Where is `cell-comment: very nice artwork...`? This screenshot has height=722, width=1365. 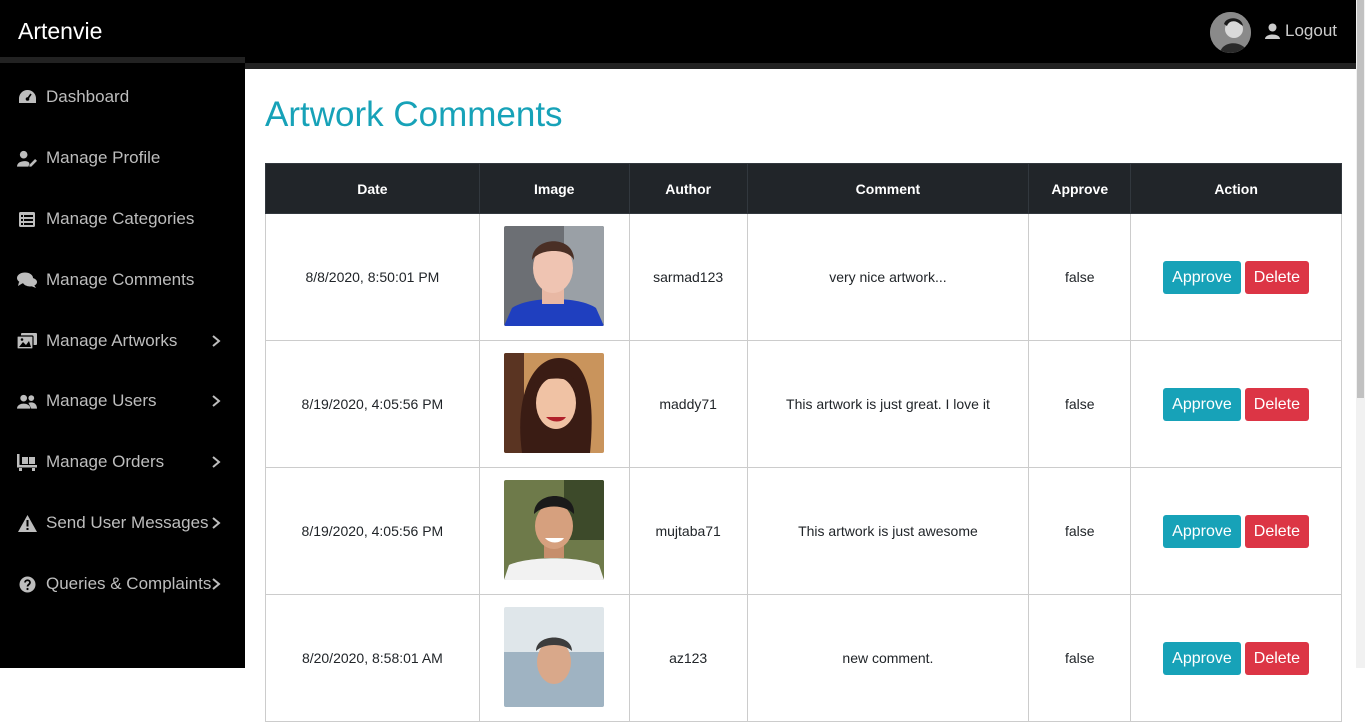
cell-comment: very nice artwork... is located at coordinates (888, 277).